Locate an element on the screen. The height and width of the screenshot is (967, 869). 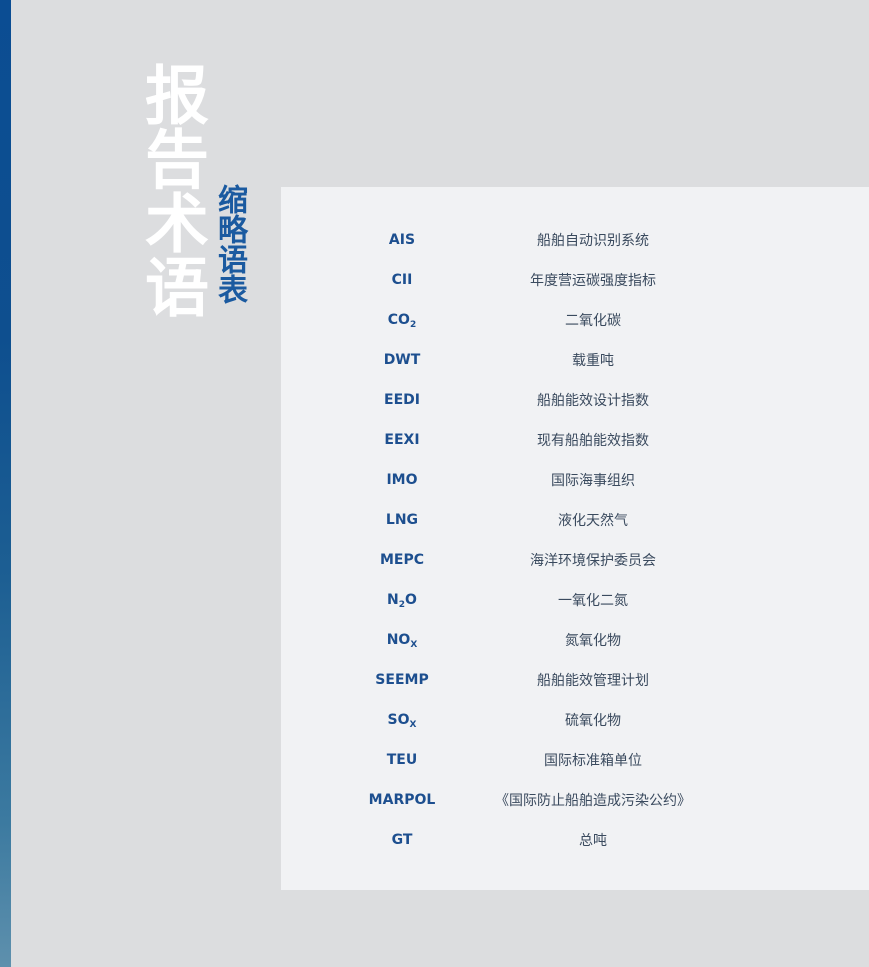
abbreviation: DWT is located at coordinates (402, 360).